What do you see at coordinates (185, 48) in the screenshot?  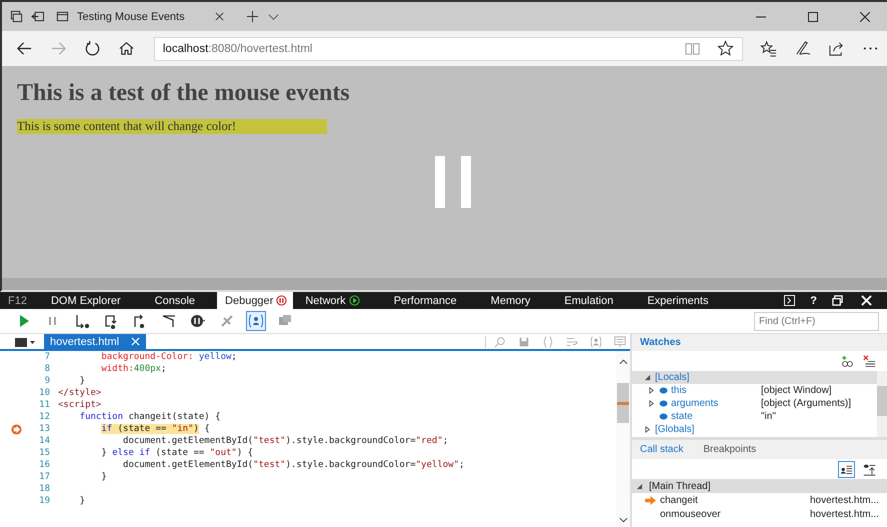 I see `address-host: localhost` at bounding box center [185, 48].